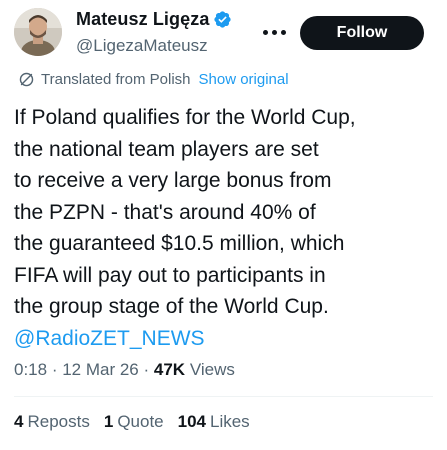  Describe the element at coordinates (226, 339) in the screenshot. I see `mention-link: @RadioZET_NEWS` at that location.